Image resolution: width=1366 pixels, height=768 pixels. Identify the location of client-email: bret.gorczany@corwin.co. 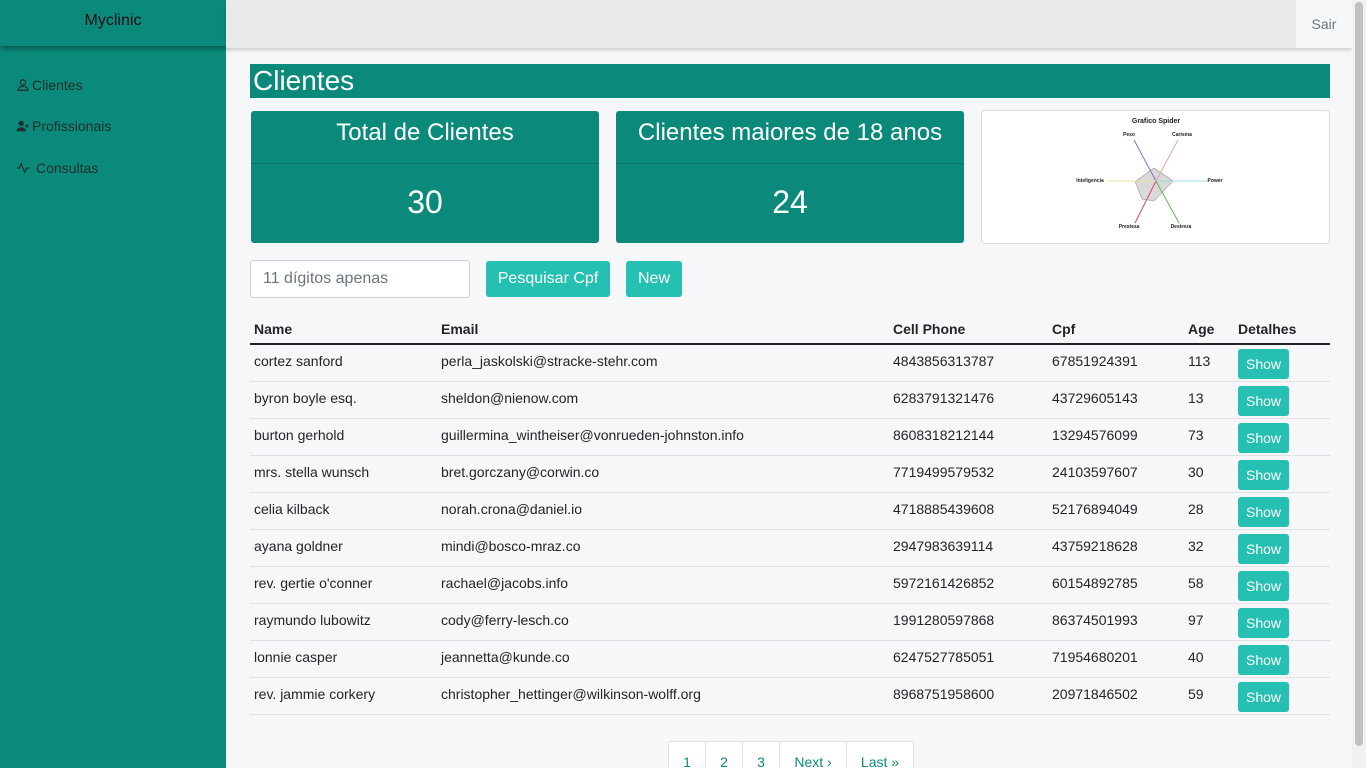
(663, 474).